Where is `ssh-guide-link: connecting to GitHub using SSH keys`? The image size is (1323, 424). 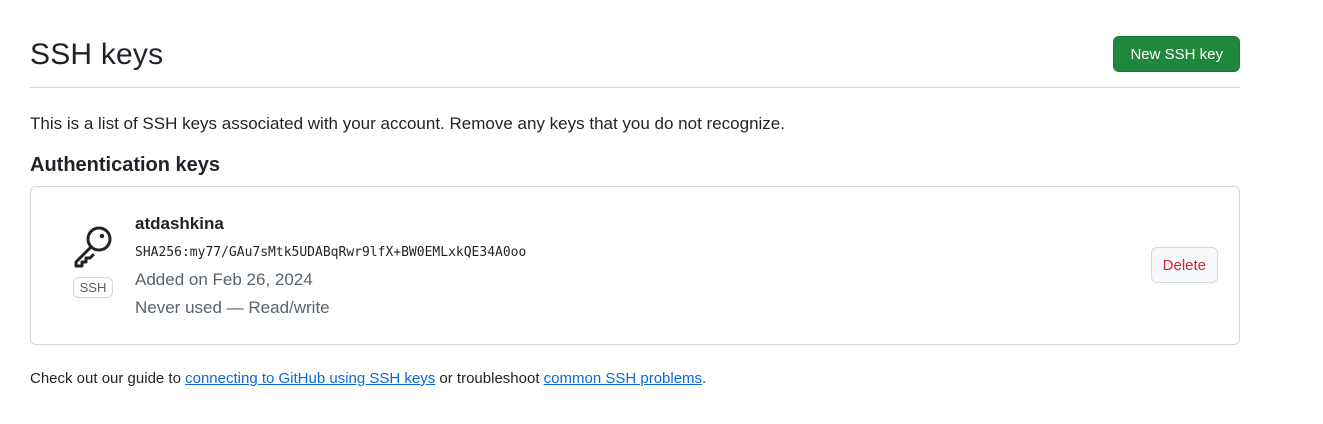
ssh-guide-link: connecting to GitHub using SSH keys is located at coordinates (310, 378).